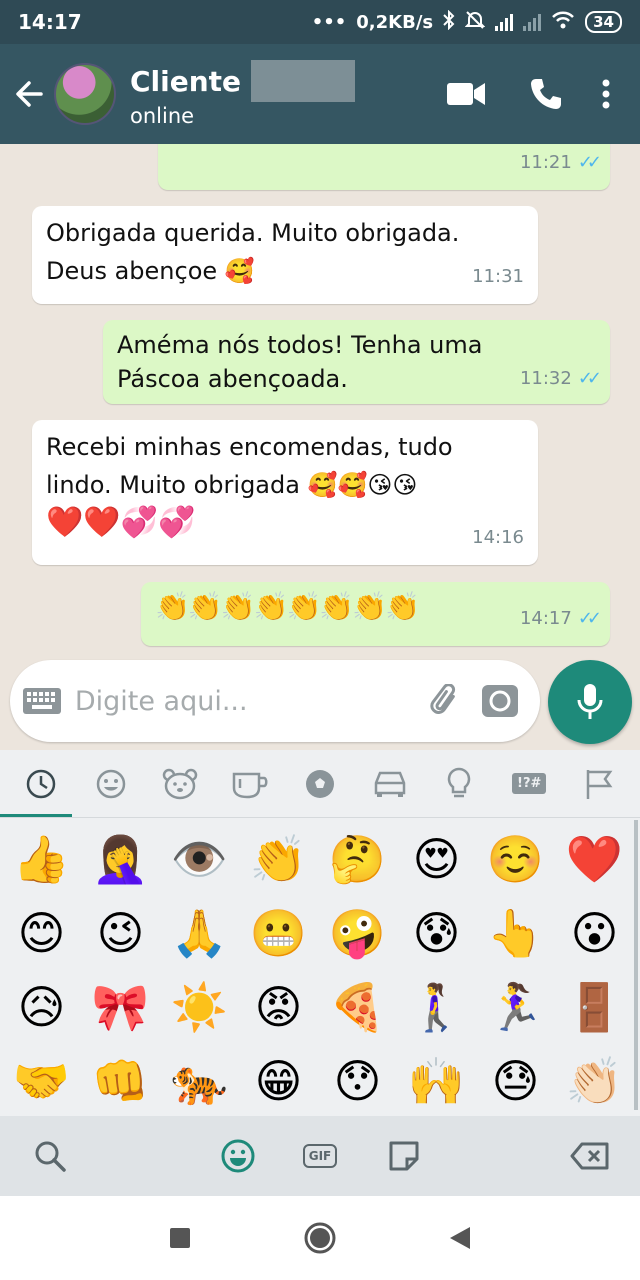 This screenshot has height=1280, width=640. What do you see at coordinates (199, 1007) in the screenshot?
I see `emoji-key: ☀️` at bounding box center [199, 1007].